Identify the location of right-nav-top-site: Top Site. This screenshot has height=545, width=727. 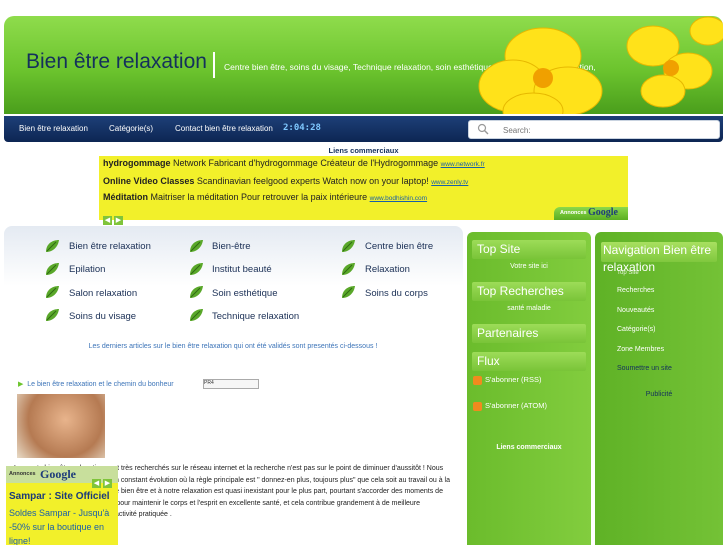
(628, 273).